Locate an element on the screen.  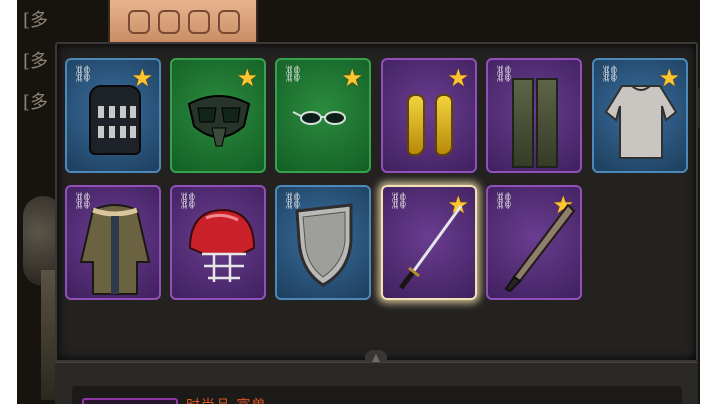
inventory-slot-baseball-bat: ⛓ ★ is located at coordinates (534, 242).